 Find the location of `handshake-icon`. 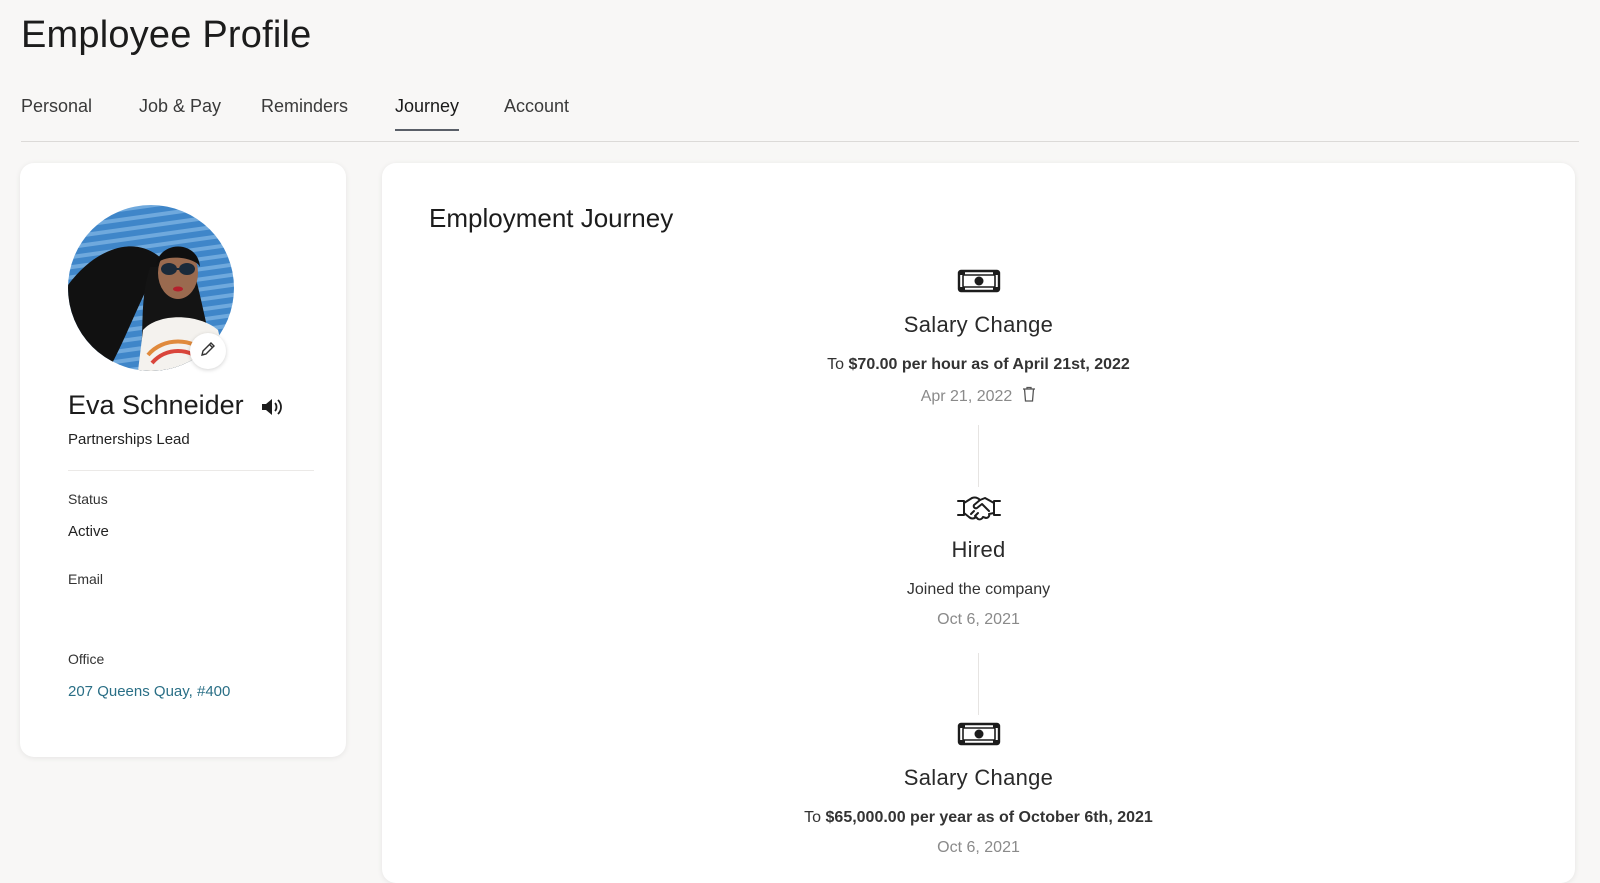

handshake-icon is located at coordinates (979, 508).